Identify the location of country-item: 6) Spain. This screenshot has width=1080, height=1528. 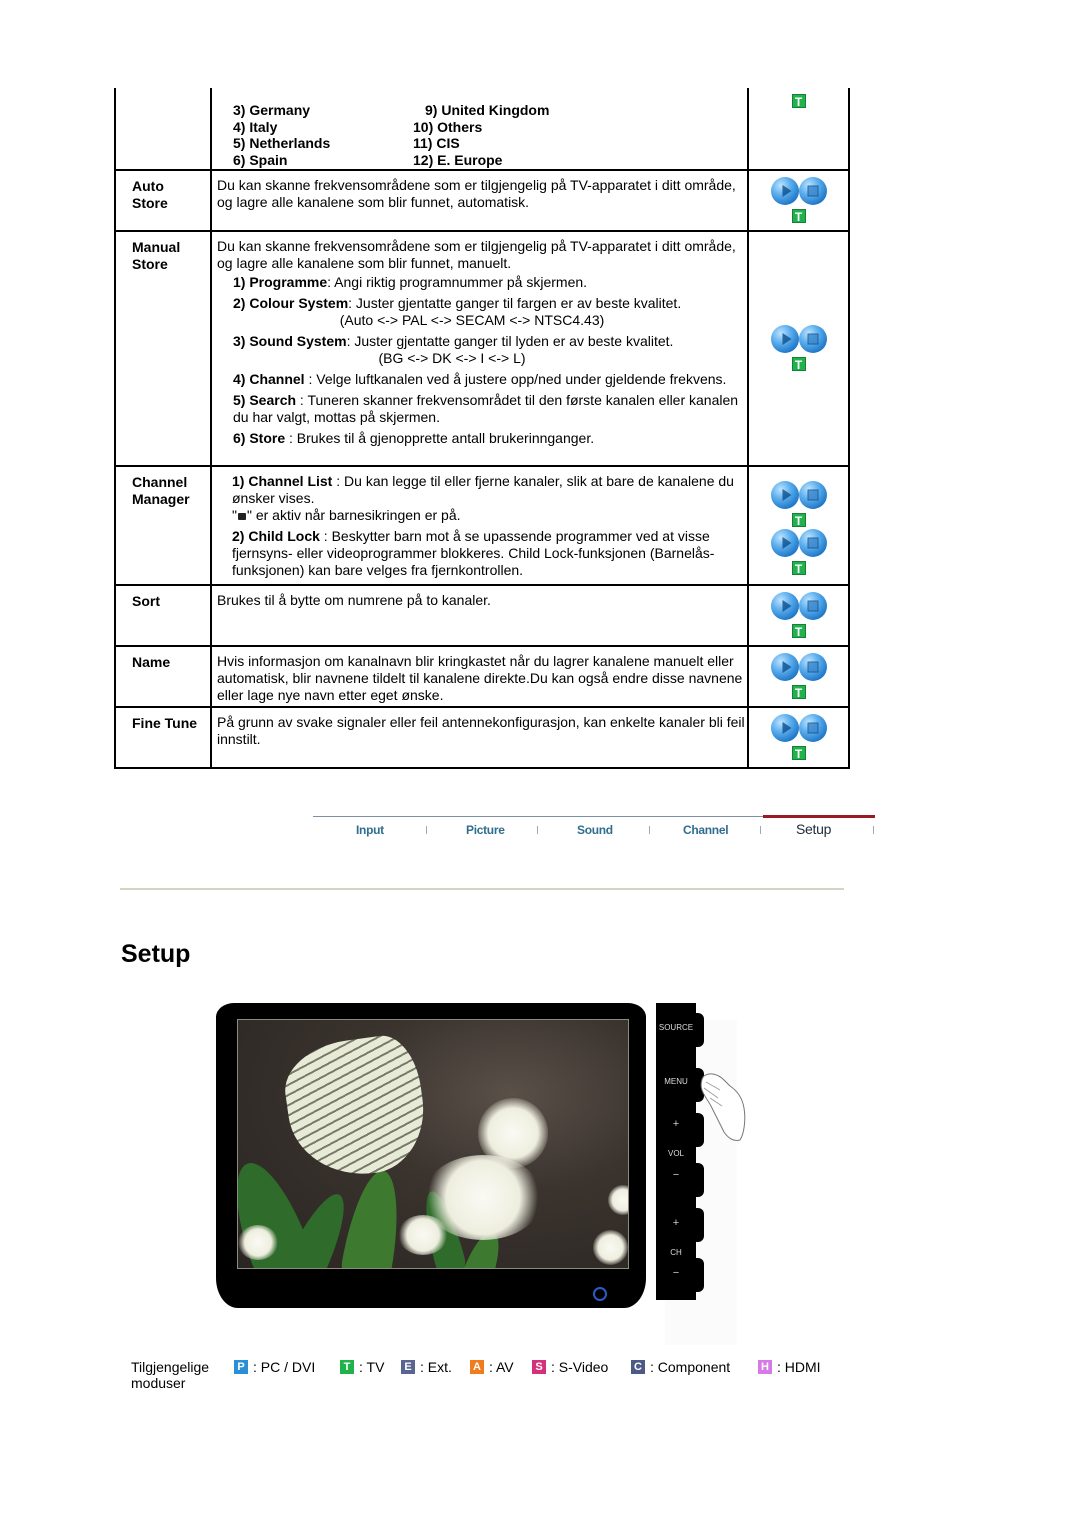
(260, 159).